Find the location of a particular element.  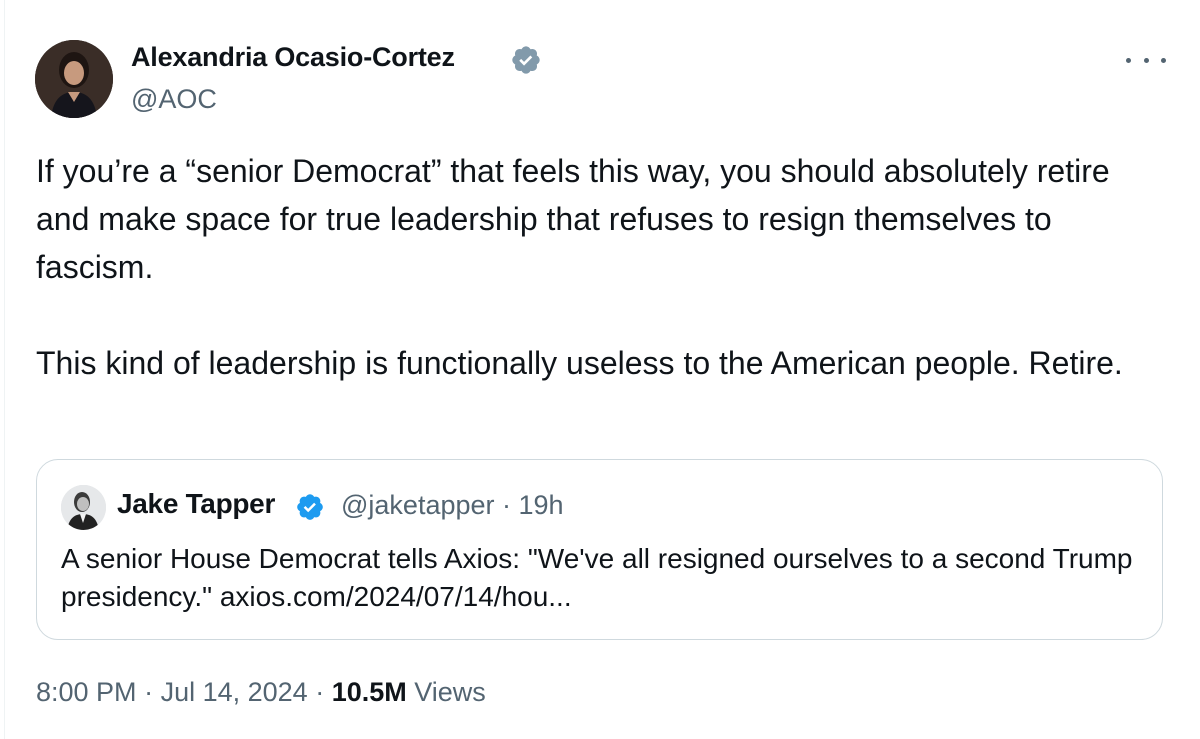

quoted-author-name: Jake Tapper is located at coordinates (196, 504).